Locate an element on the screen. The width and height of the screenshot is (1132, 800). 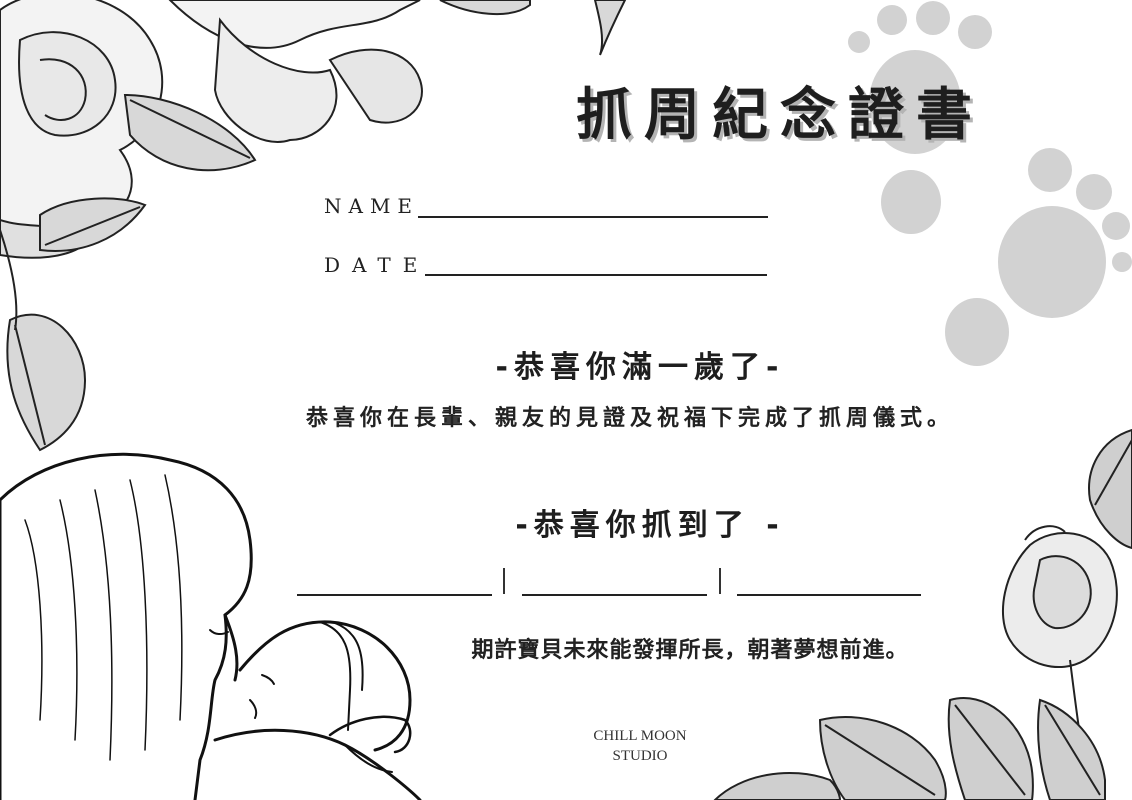
grabbed-heading: -恭喜你抓到了 - is located at coordinates (650, 525).